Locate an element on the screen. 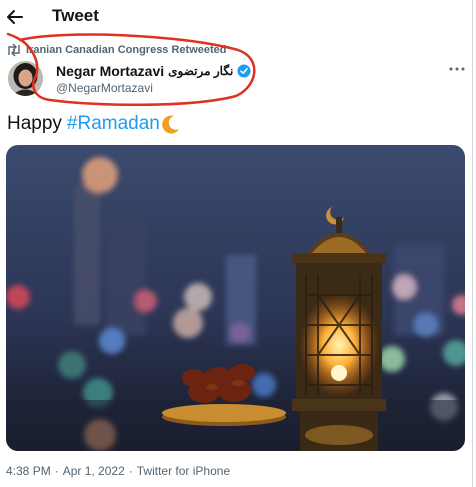 Image resolution: width=476 pixels, height=487 pixels. retweet-label: Iranian Canadian Congress Retweeted is located at coordinates (126, 50).